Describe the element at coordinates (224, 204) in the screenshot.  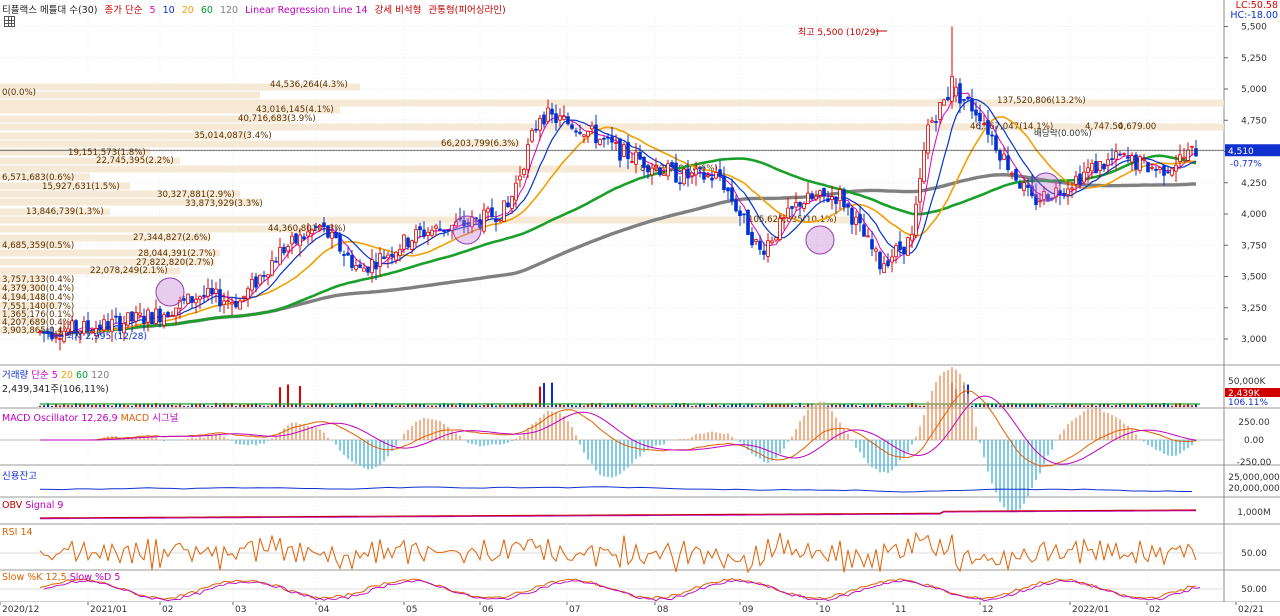
I see `volume-profile-label: 33,873,929(3.3%)` at that location.